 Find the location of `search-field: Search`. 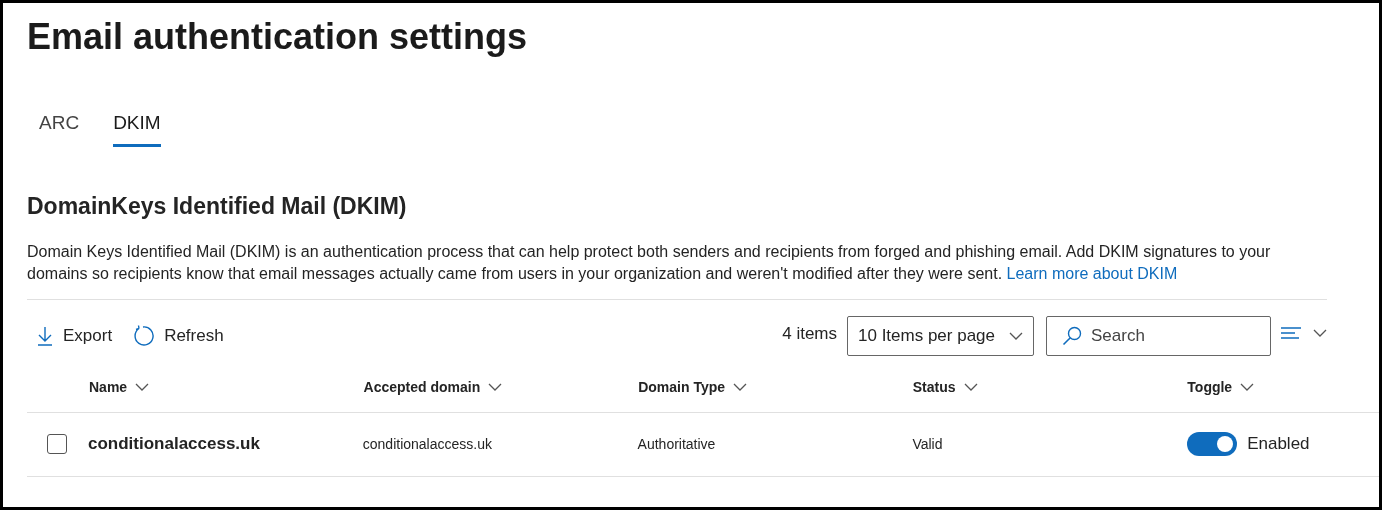

search-field: Search is located at coordinates (1158, 336).